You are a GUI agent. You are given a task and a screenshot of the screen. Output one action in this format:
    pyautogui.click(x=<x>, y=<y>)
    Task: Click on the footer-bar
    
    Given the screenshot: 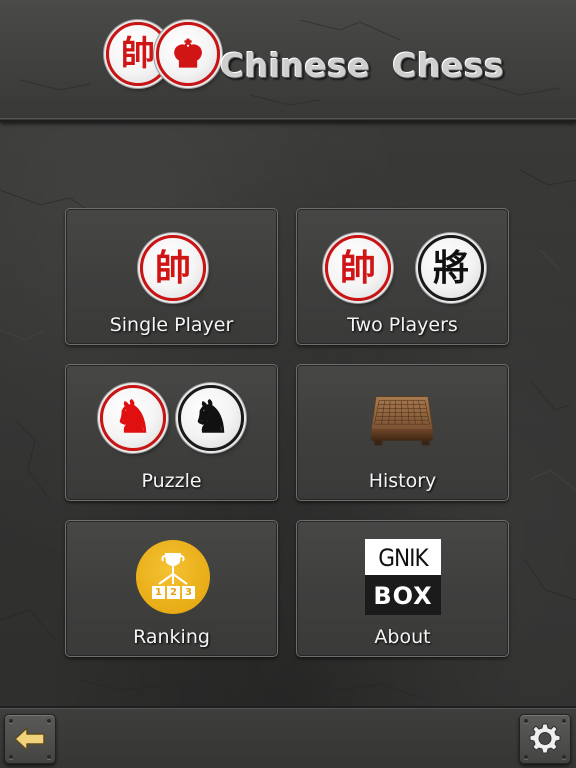 What is the action you would take?
    pyautogui.click(x=288, y=737)
    